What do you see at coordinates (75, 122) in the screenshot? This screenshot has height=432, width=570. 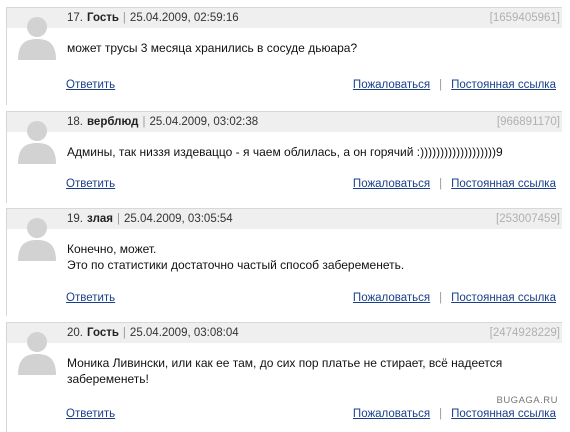 I see `comment-number: 18.` at bounding box center [75, 122].